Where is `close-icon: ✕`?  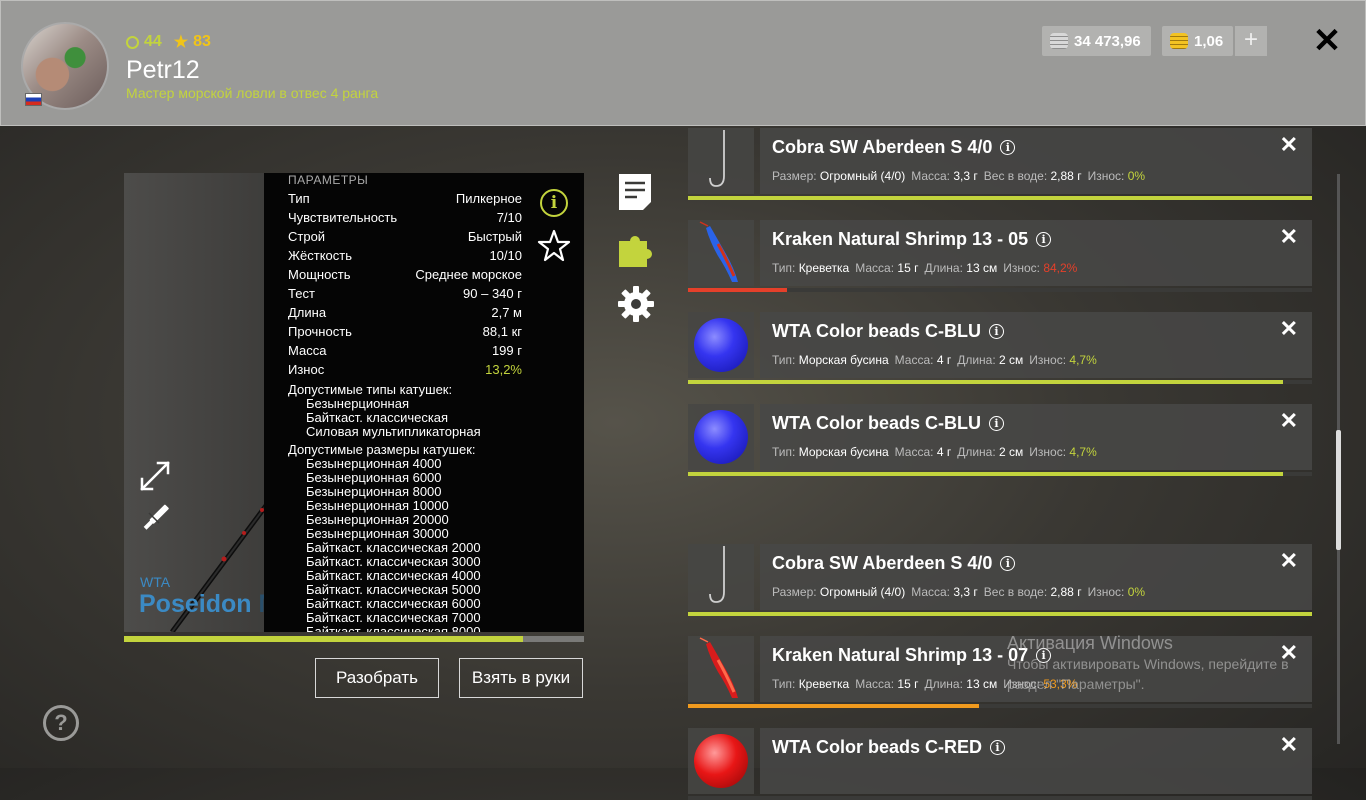
close-icon: ✕ is located at coordinates (1327, 41).